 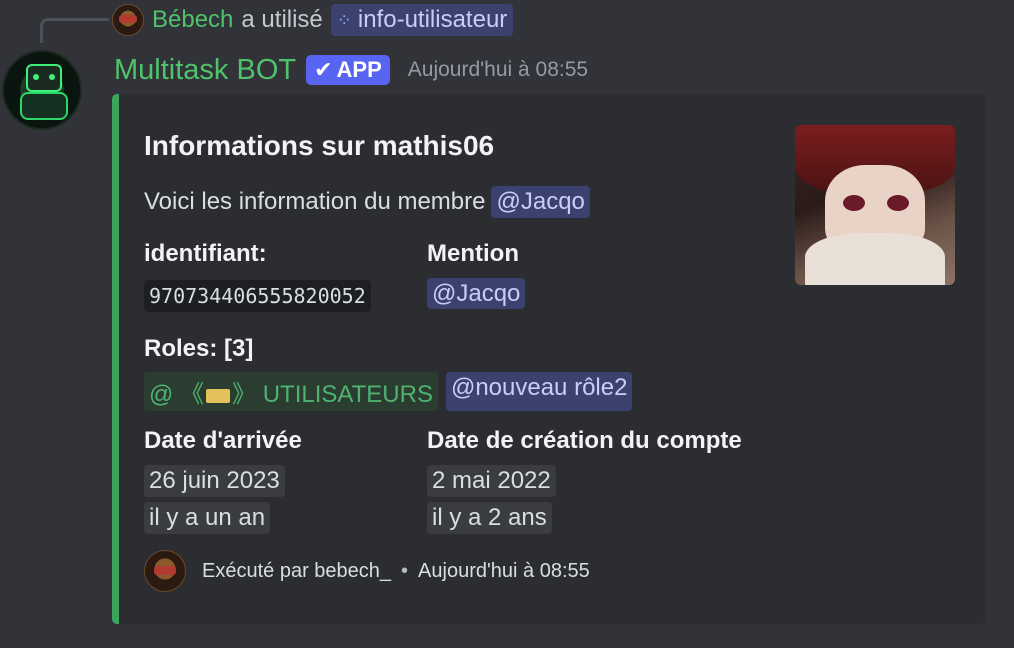 I want to click on reply-username: Bébech, so click(x=192, y=20).